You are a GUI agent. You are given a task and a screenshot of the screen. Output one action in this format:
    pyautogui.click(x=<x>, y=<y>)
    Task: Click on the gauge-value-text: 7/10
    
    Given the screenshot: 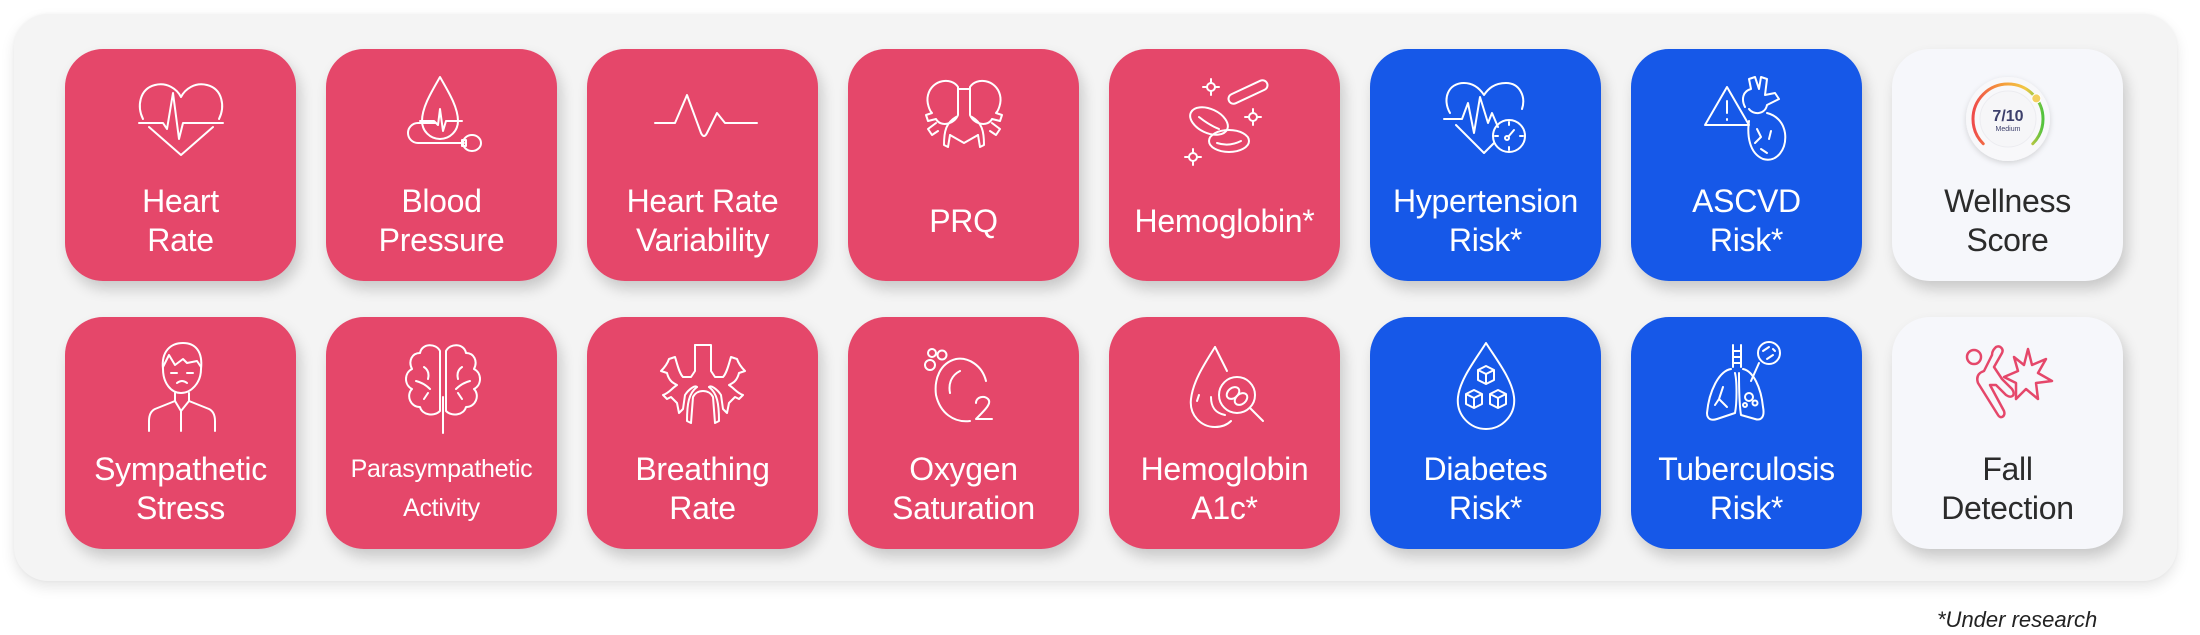 What is the action you would take?
    pyautogui.click(x=2007, y=116)
    